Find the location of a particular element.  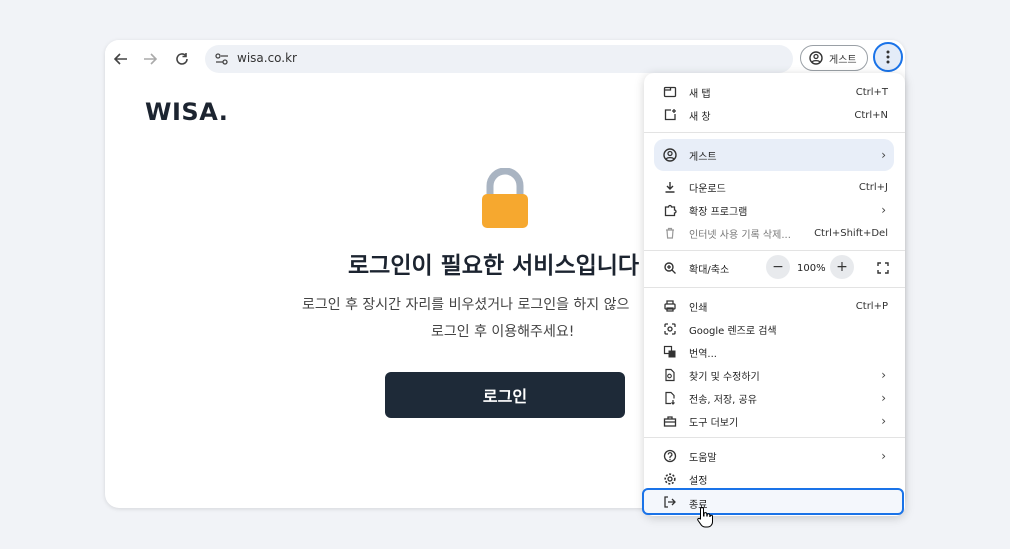

forward-icon is located at coordinates (150, 59).